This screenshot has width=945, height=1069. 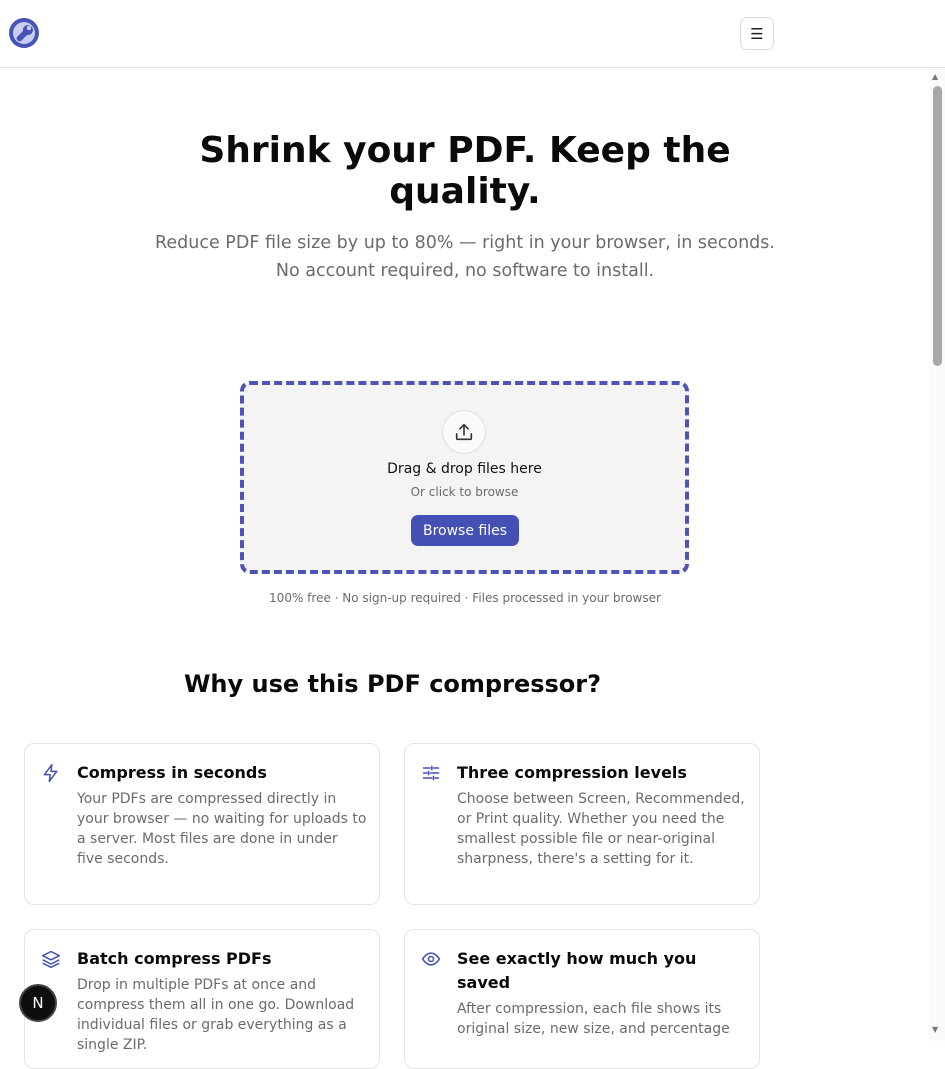 I want to click on dropzone-subtitle: Or click to browse, so click(x=464, y=492).